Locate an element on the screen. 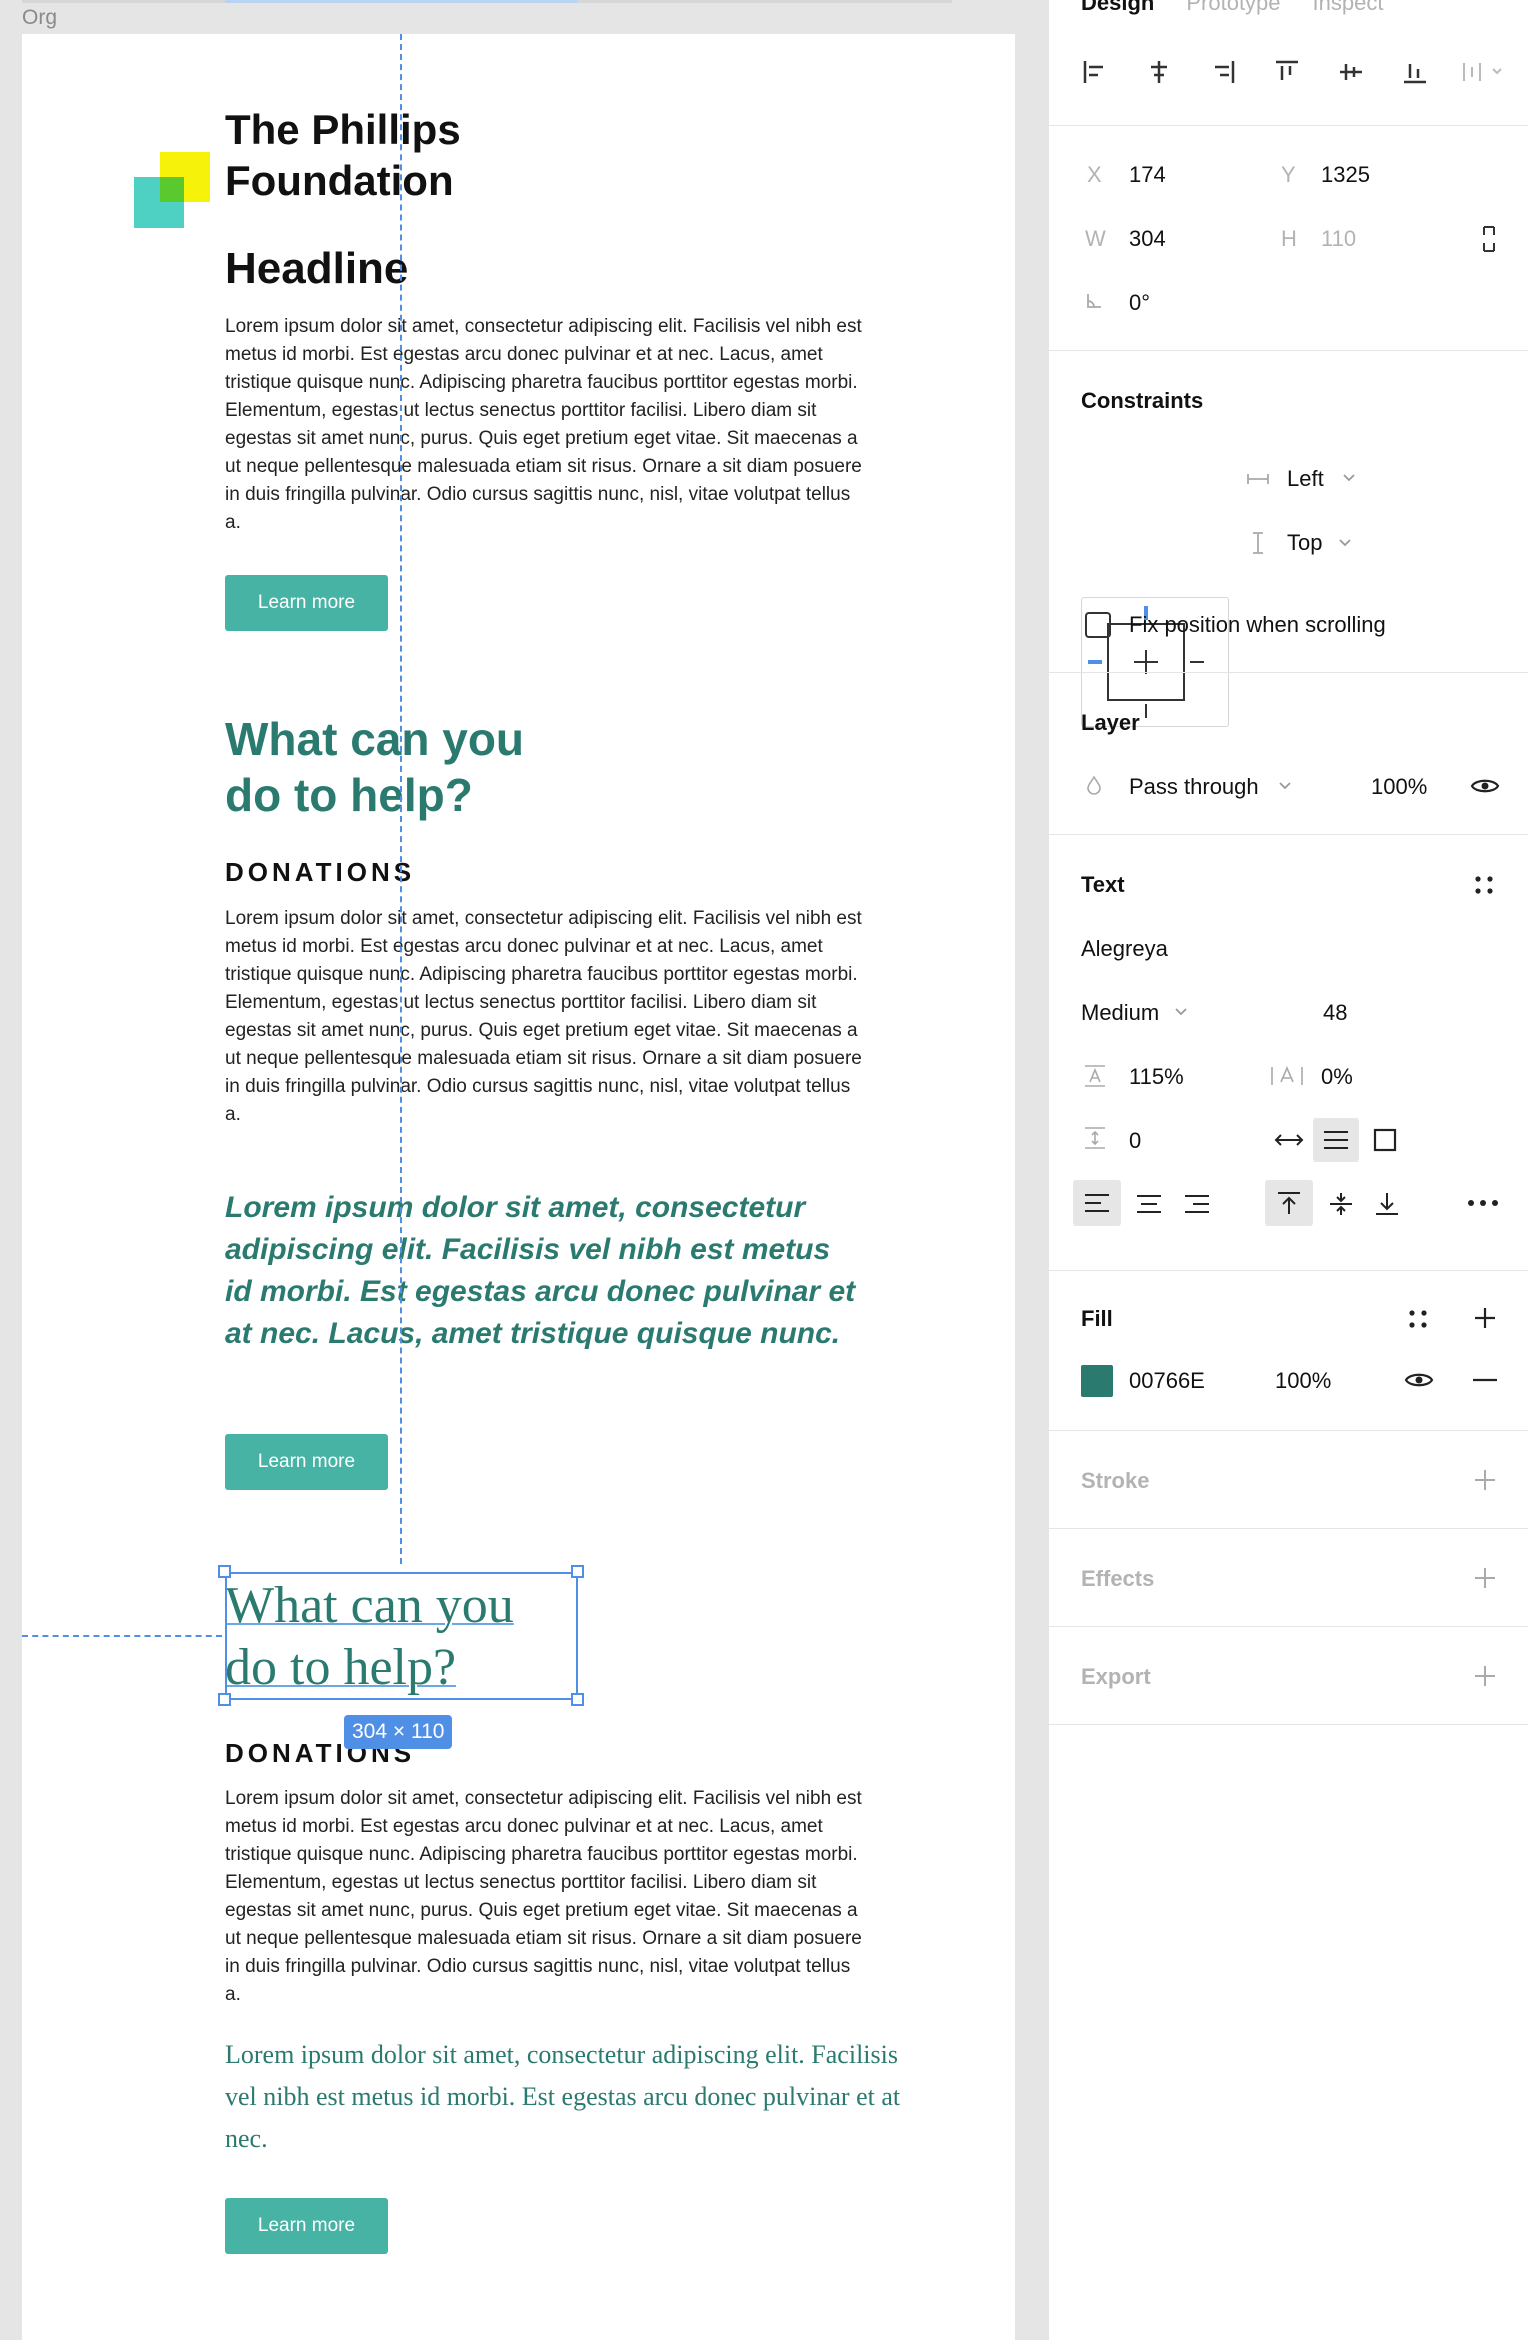 This screenshot has height=2340, width=1528. text-title: Text is located at coordinates (1103, 884).